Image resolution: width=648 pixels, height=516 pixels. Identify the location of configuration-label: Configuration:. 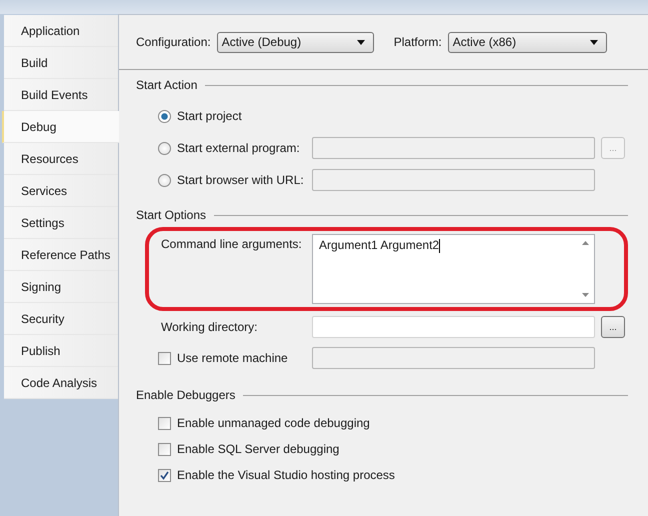
(173, 42).